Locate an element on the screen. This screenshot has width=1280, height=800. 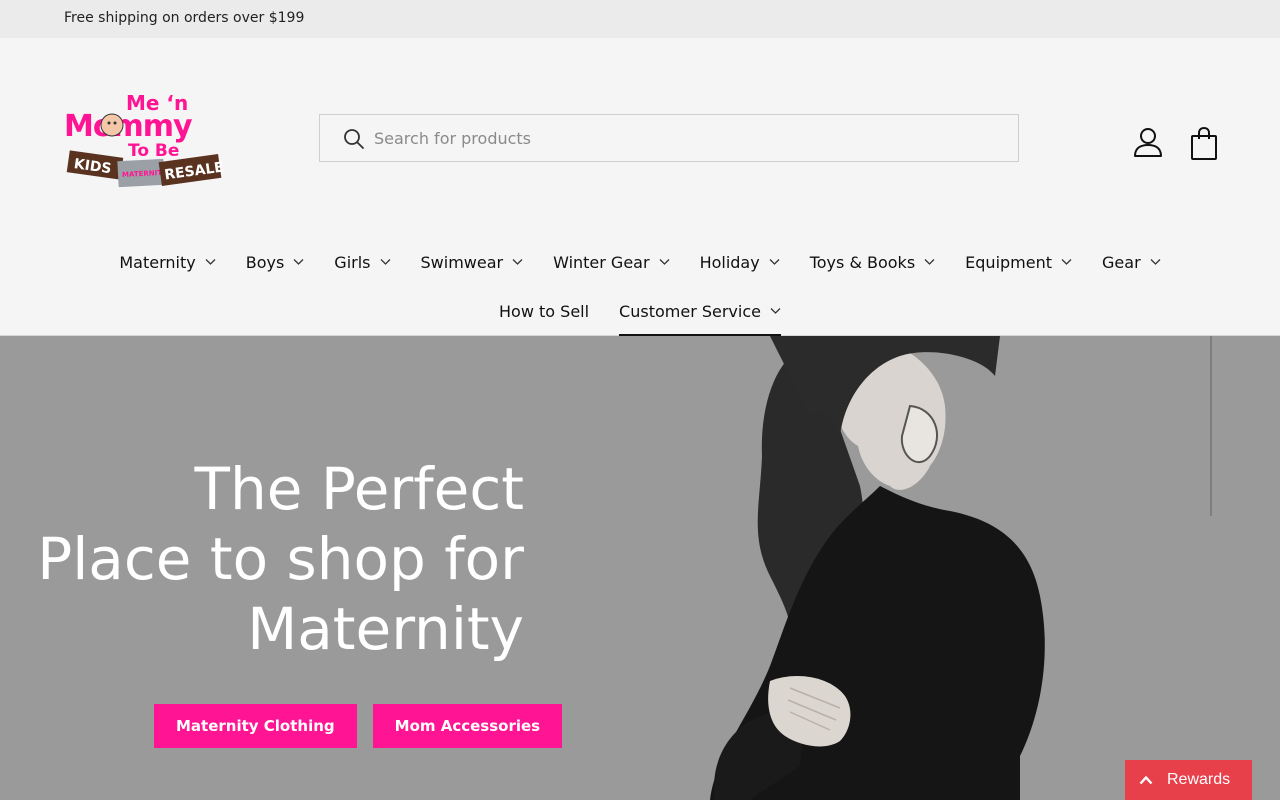
nav-item-customer-service: Customer Service is located at coordinates (700, 317).